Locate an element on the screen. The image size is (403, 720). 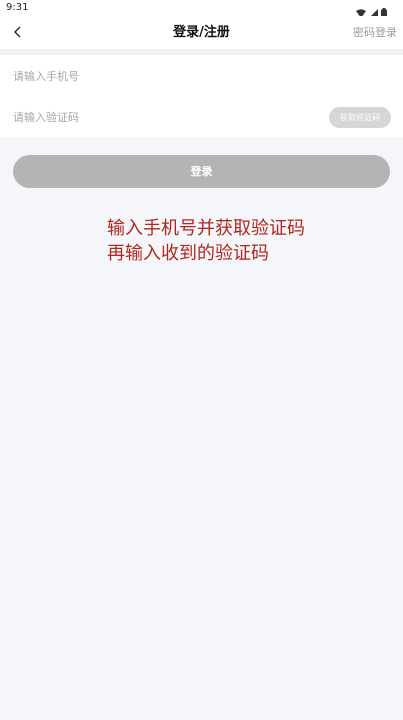
password-login-link: 密码登录 is located at coordinates (375, 32).